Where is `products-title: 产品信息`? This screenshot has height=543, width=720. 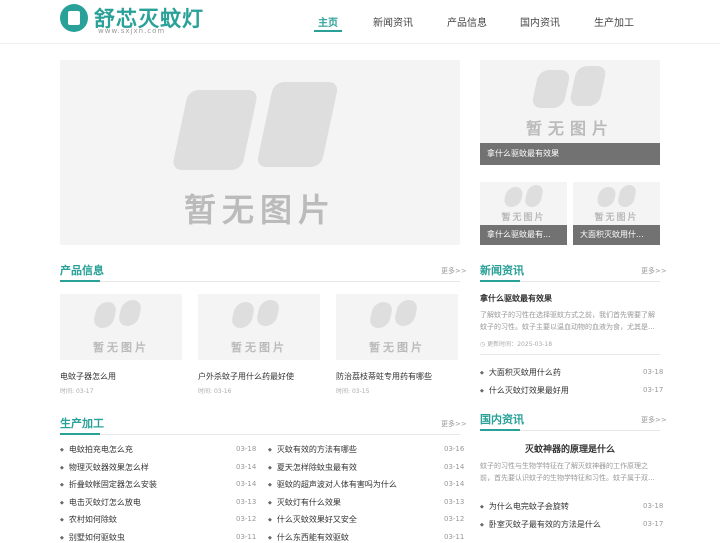 products-title: 产品信息 is located at coordinates (82, 270).